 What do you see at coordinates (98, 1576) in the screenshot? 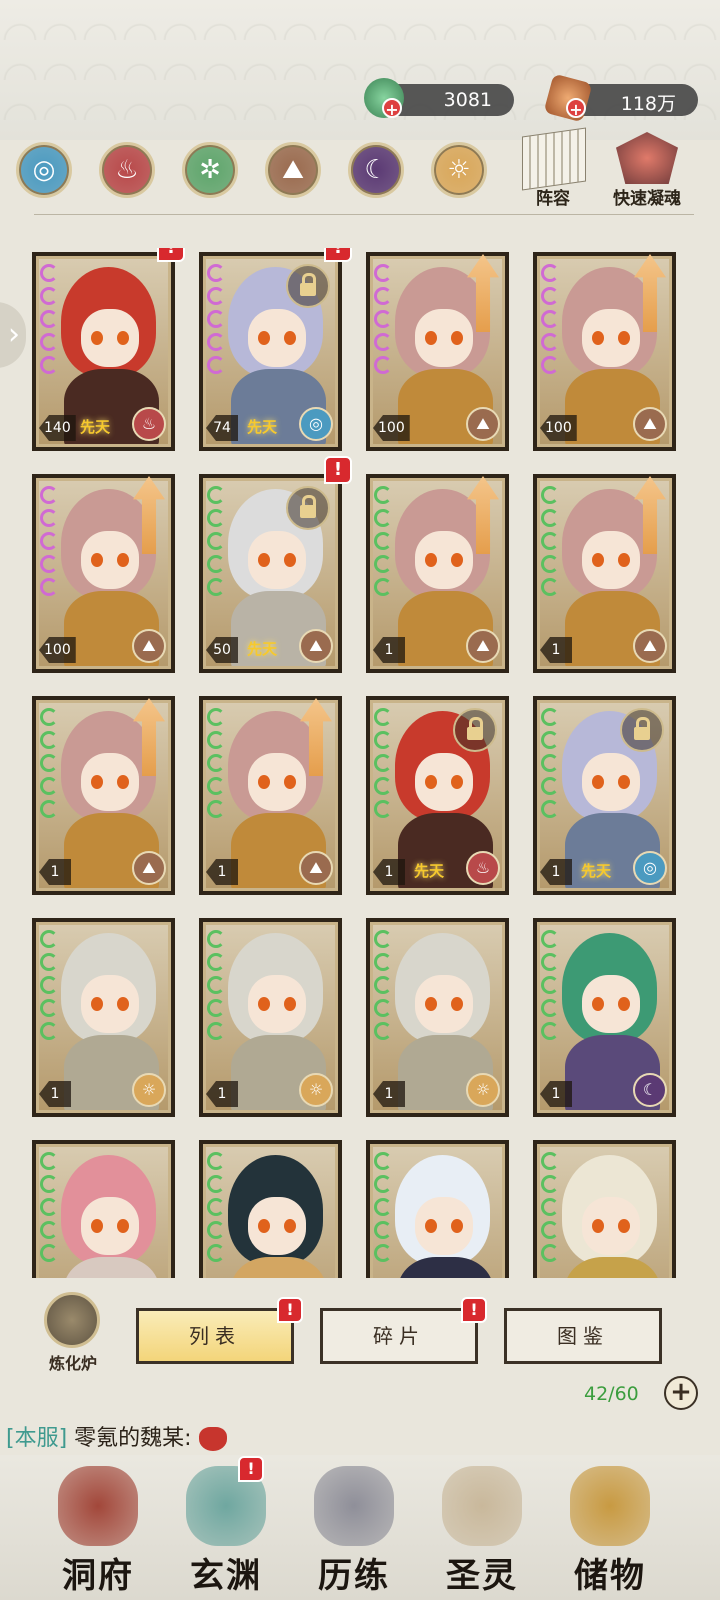
I see `nav-label: 洞府` at bounding box center [98, 1576].